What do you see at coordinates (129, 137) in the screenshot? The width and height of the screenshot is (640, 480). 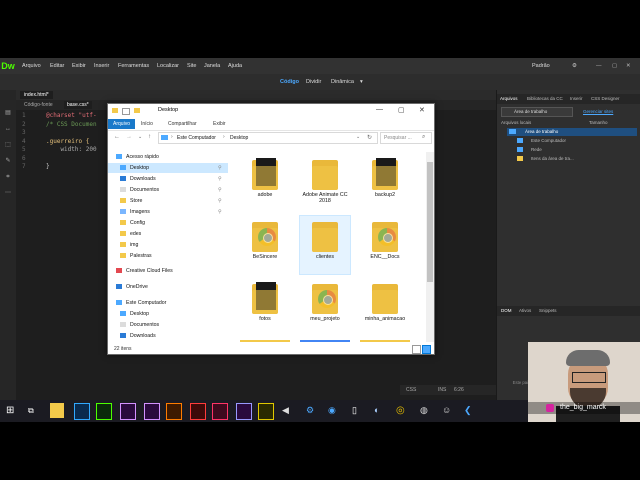 I see `forward-arrow-icon: →` at bounding box center [129, 137].